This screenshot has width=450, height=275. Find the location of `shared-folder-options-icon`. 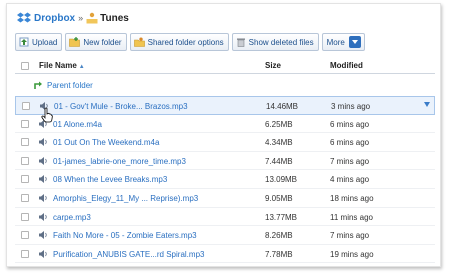

shared-folder-options-icon is located at coordinates (139, 42).